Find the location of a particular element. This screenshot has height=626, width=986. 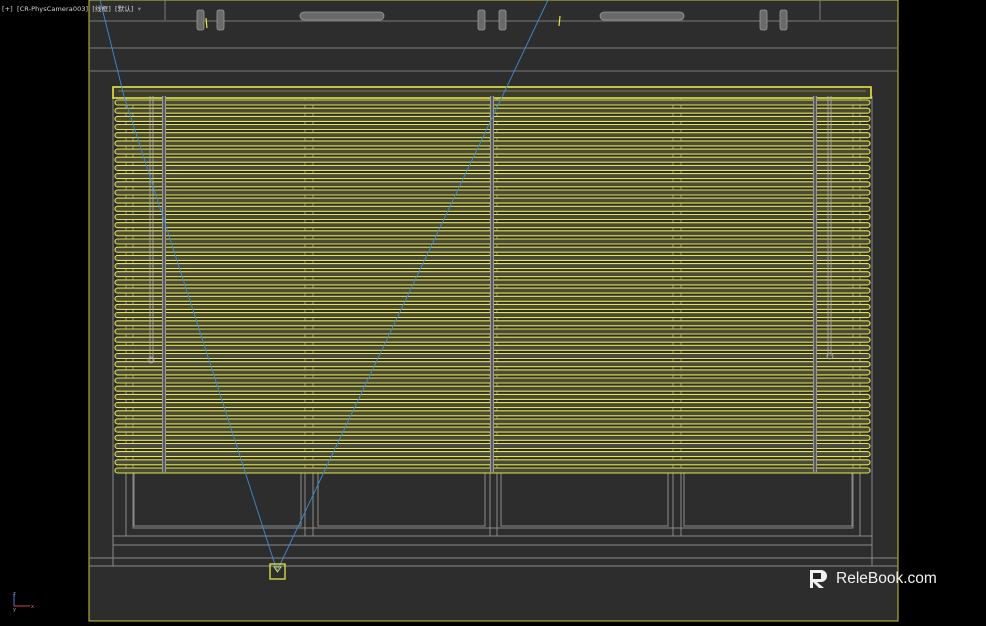

axis-z-label: z is located at coordinates (14, 594).